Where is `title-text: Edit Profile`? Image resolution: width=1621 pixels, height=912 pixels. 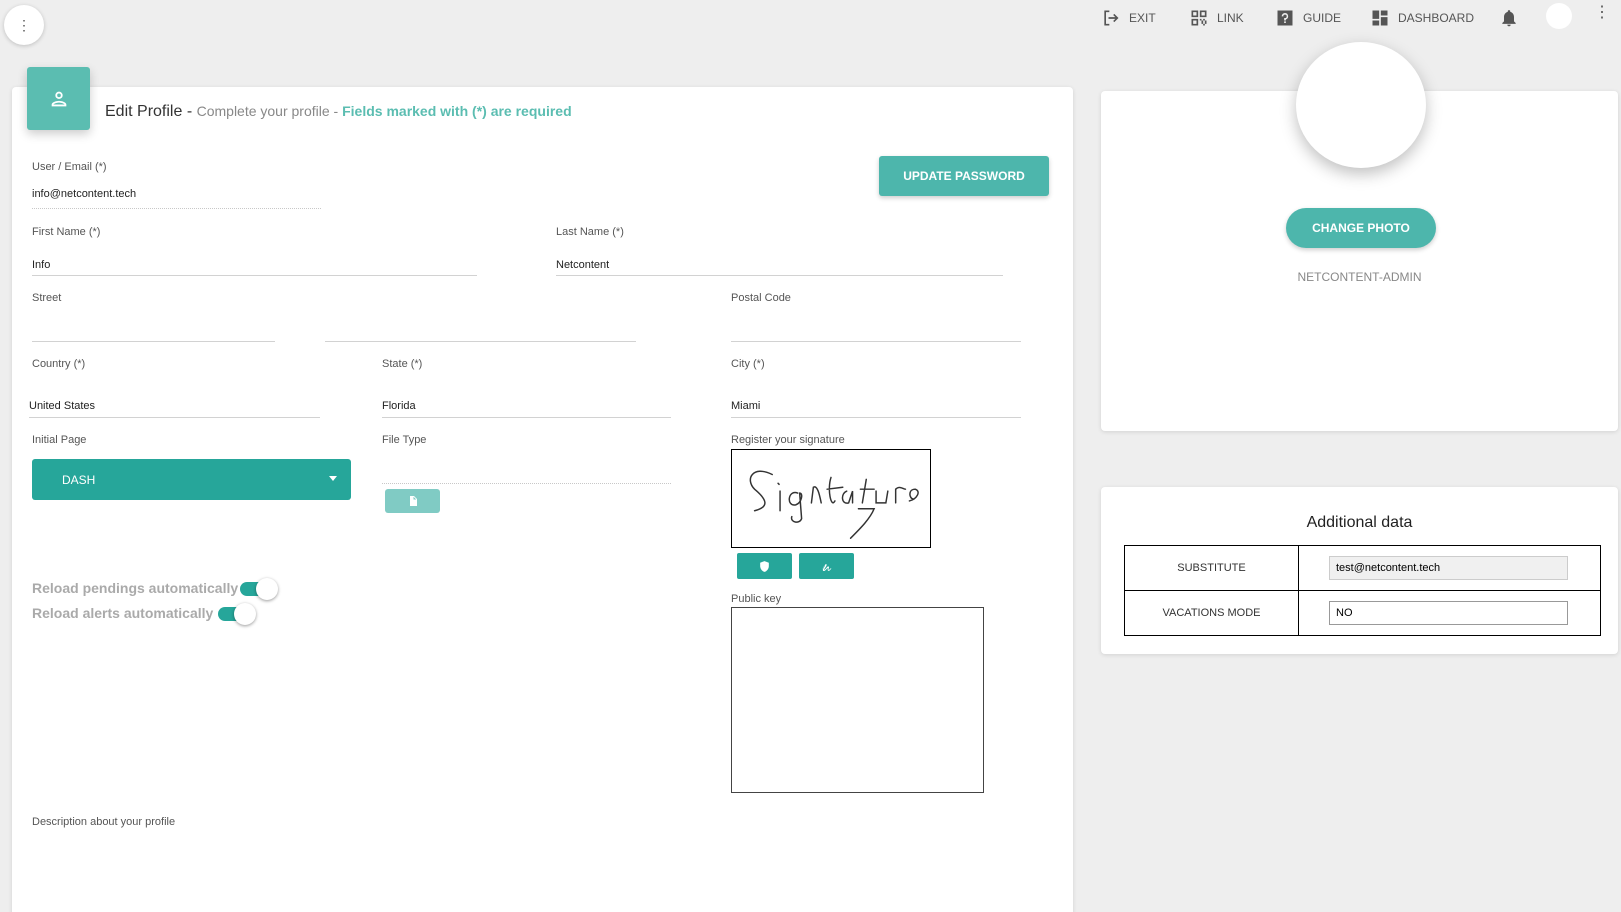
title-text: Edit Profile is located at coordinates (144, 111).